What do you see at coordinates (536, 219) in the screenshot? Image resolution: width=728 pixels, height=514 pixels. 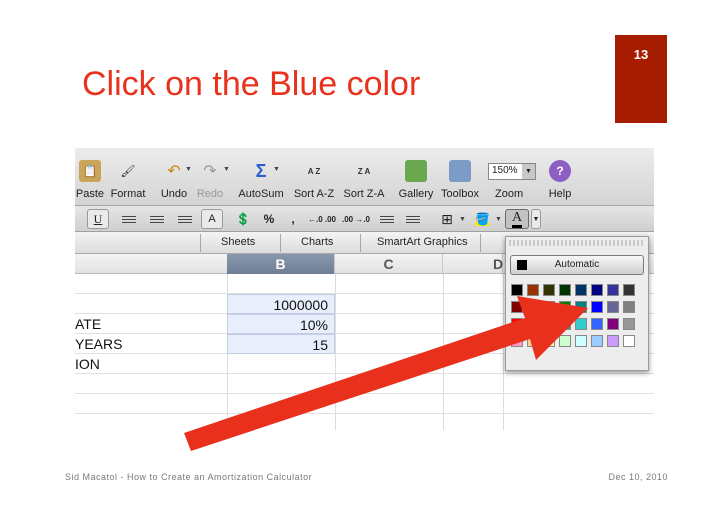 I see `font-color-dropdown-icon: ▼` at bounding box center [536, 219].